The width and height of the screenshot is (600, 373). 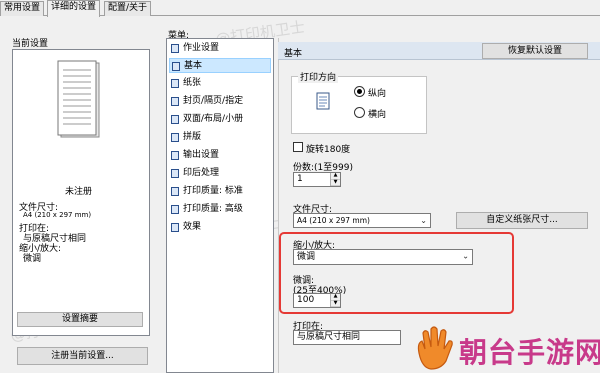 I want to click on portrait-page-icon, so click(x=323, y=101).